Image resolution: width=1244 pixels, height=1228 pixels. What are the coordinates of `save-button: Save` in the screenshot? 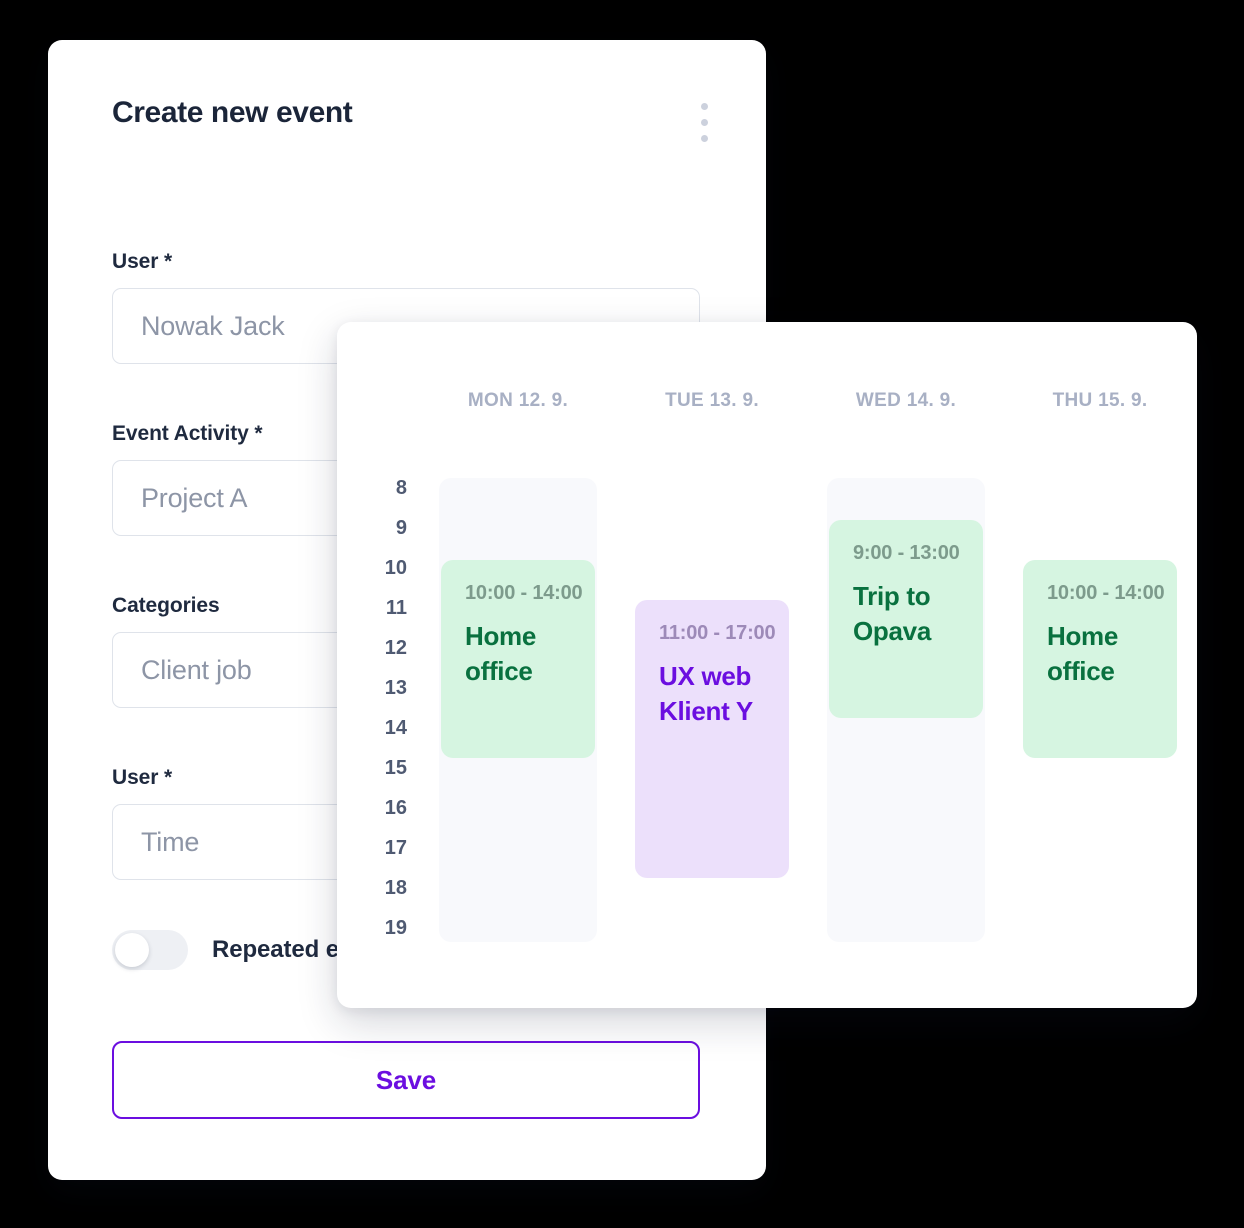 It's located at (406, 1080).